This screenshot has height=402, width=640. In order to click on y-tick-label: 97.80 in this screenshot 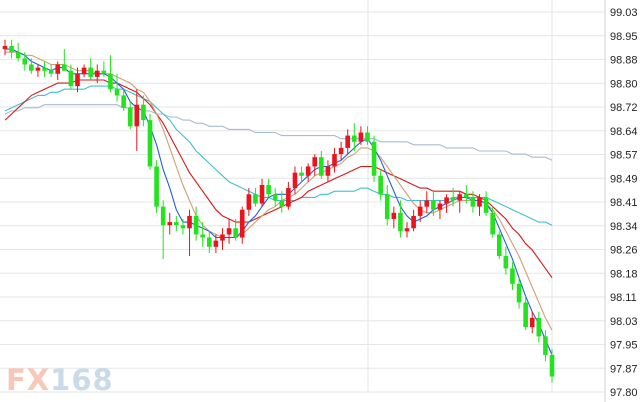, I will do `click(624, 393)`.